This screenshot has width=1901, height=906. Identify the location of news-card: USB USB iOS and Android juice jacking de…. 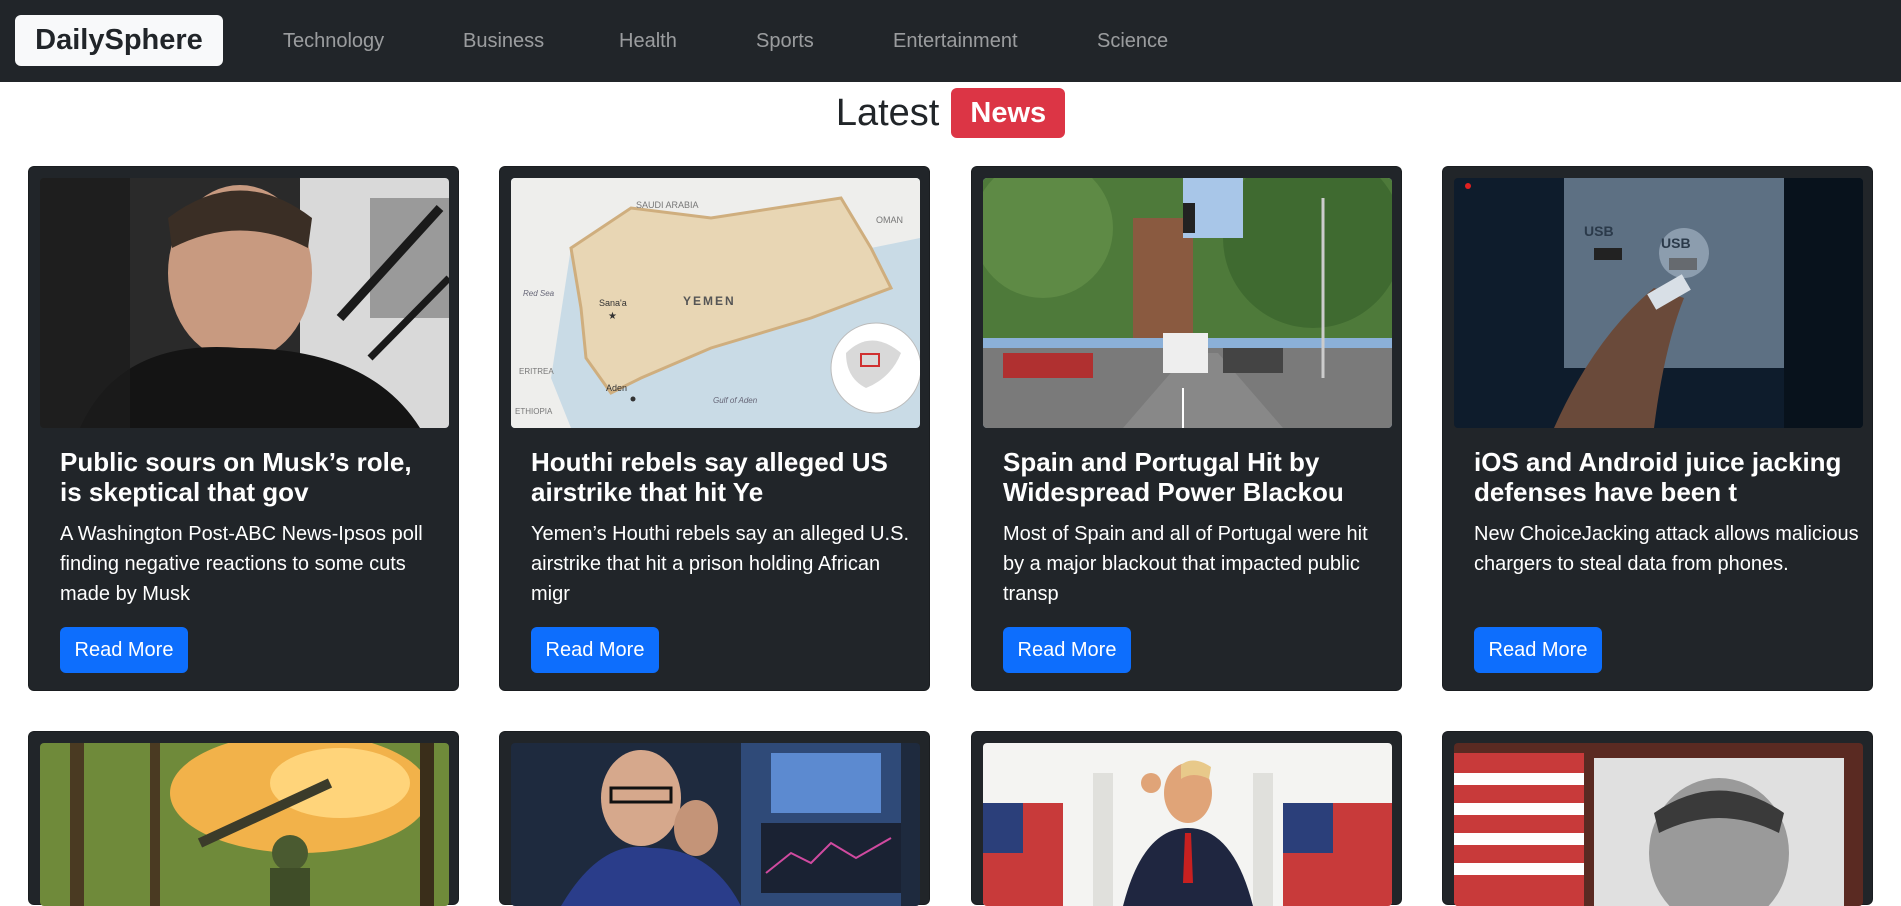
(1657, 428).